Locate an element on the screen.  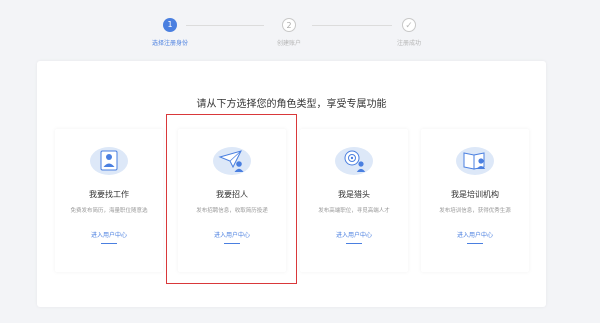
user-resume-icon is located at coordinates (109, 160).